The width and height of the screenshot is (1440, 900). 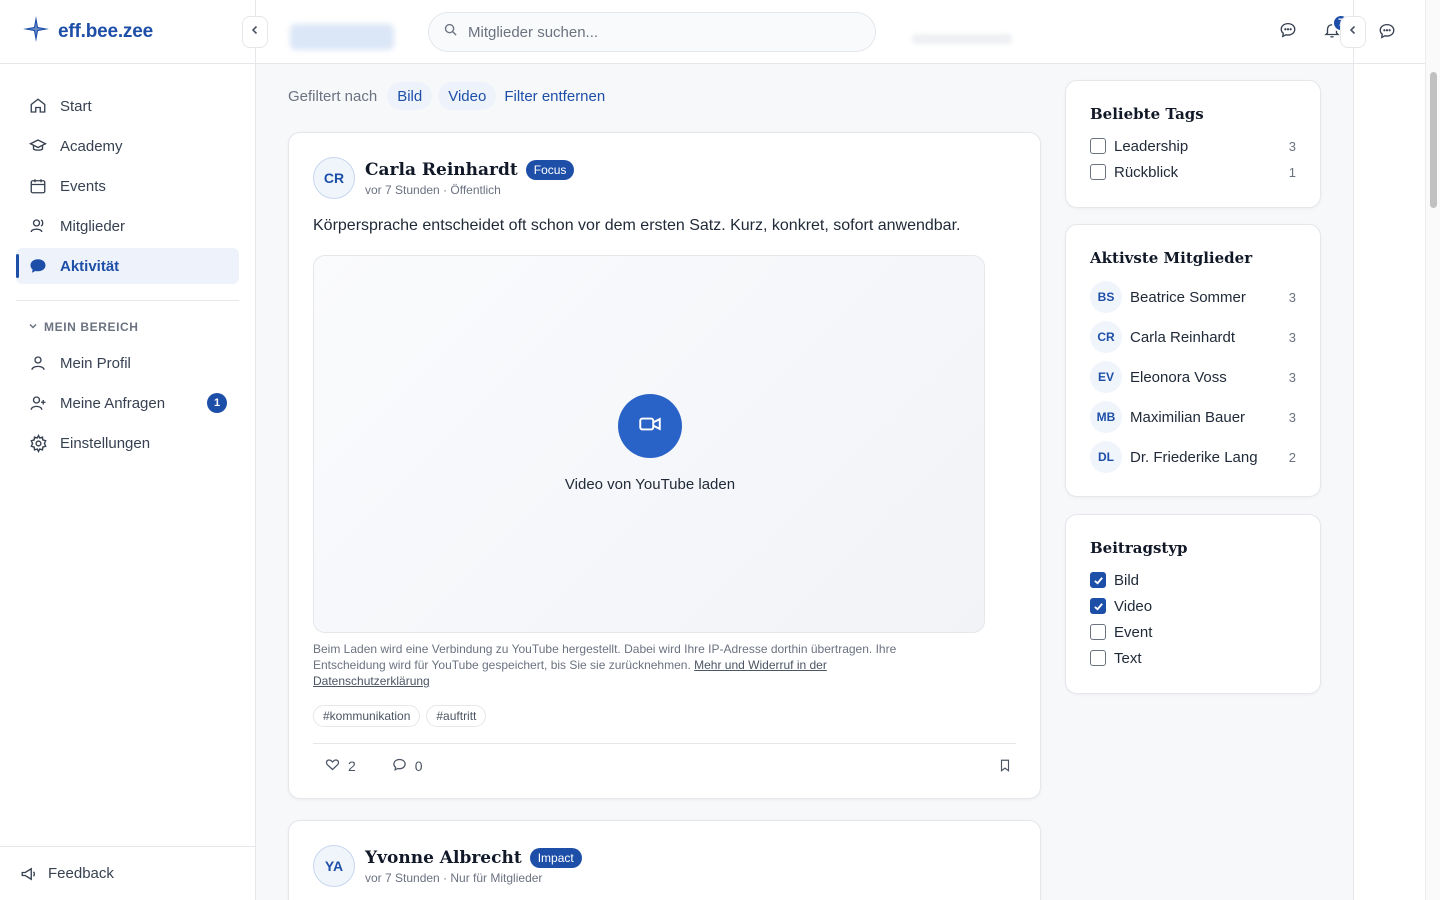 I want to click on right-panel-toggle, so click(x=1353, y=32).